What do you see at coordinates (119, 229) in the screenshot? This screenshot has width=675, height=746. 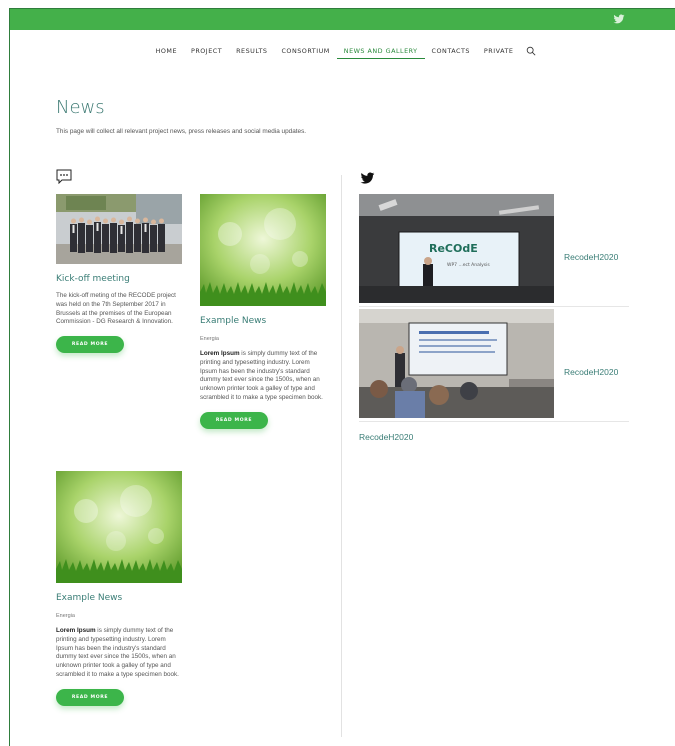 I see `kickoff-group-photo` at bounding box center [119, 229].